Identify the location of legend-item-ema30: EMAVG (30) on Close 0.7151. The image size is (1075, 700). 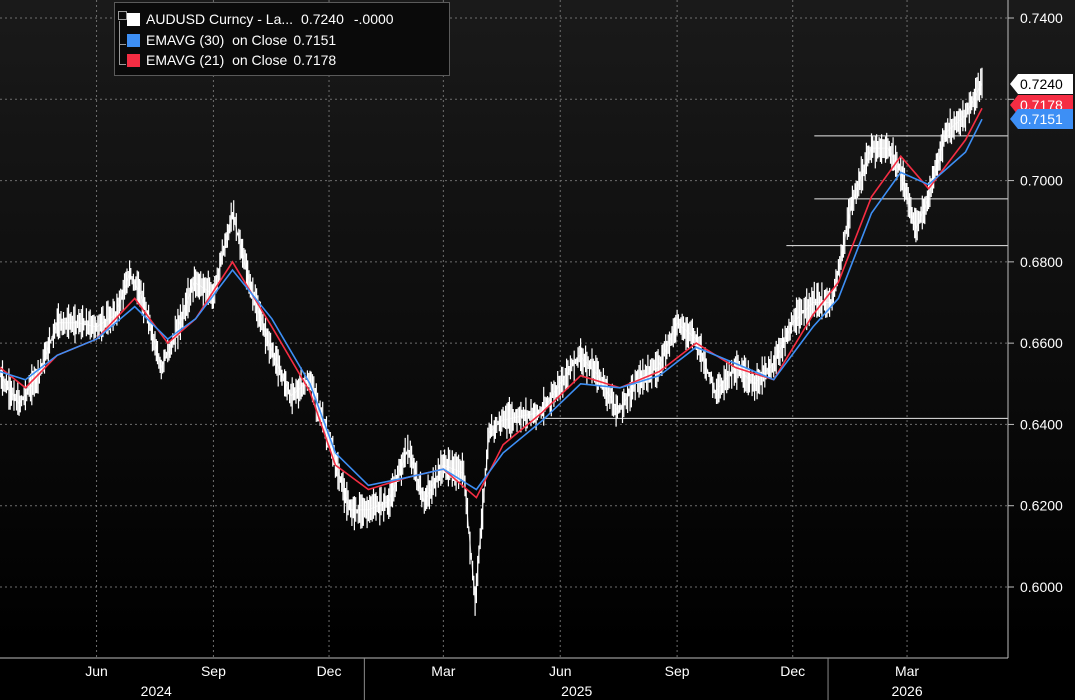
(231, 40).